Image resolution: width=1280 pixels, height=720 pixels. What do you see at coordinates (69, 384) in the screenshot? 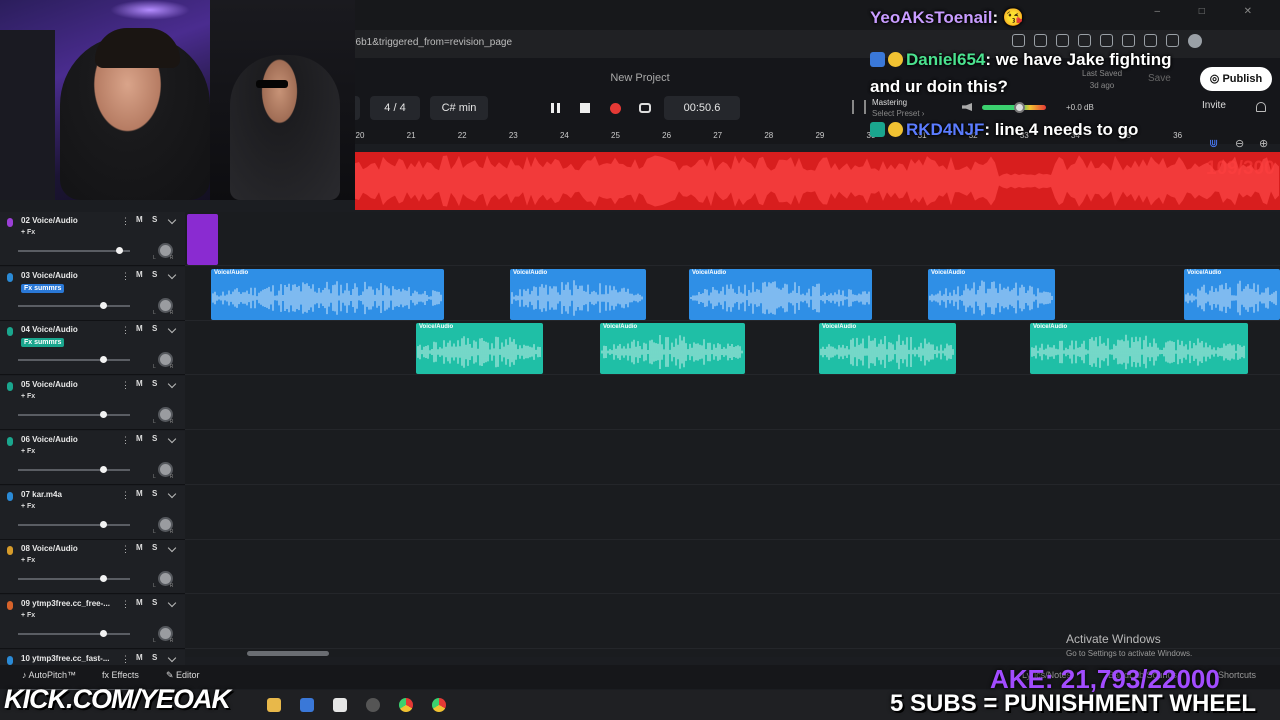
I see `track-name: 05 Voice/Audio` at bounding box center [69, 384].